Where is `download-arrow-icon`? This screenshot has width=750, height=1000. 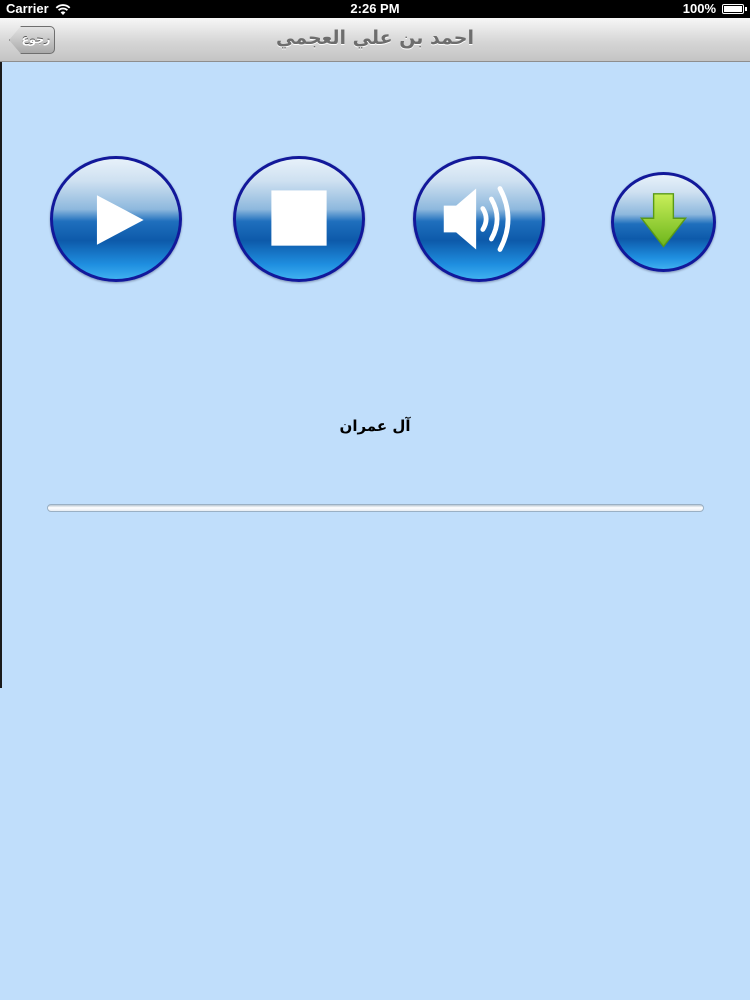 download-arrow-icon is located at coordinates (663, 220).